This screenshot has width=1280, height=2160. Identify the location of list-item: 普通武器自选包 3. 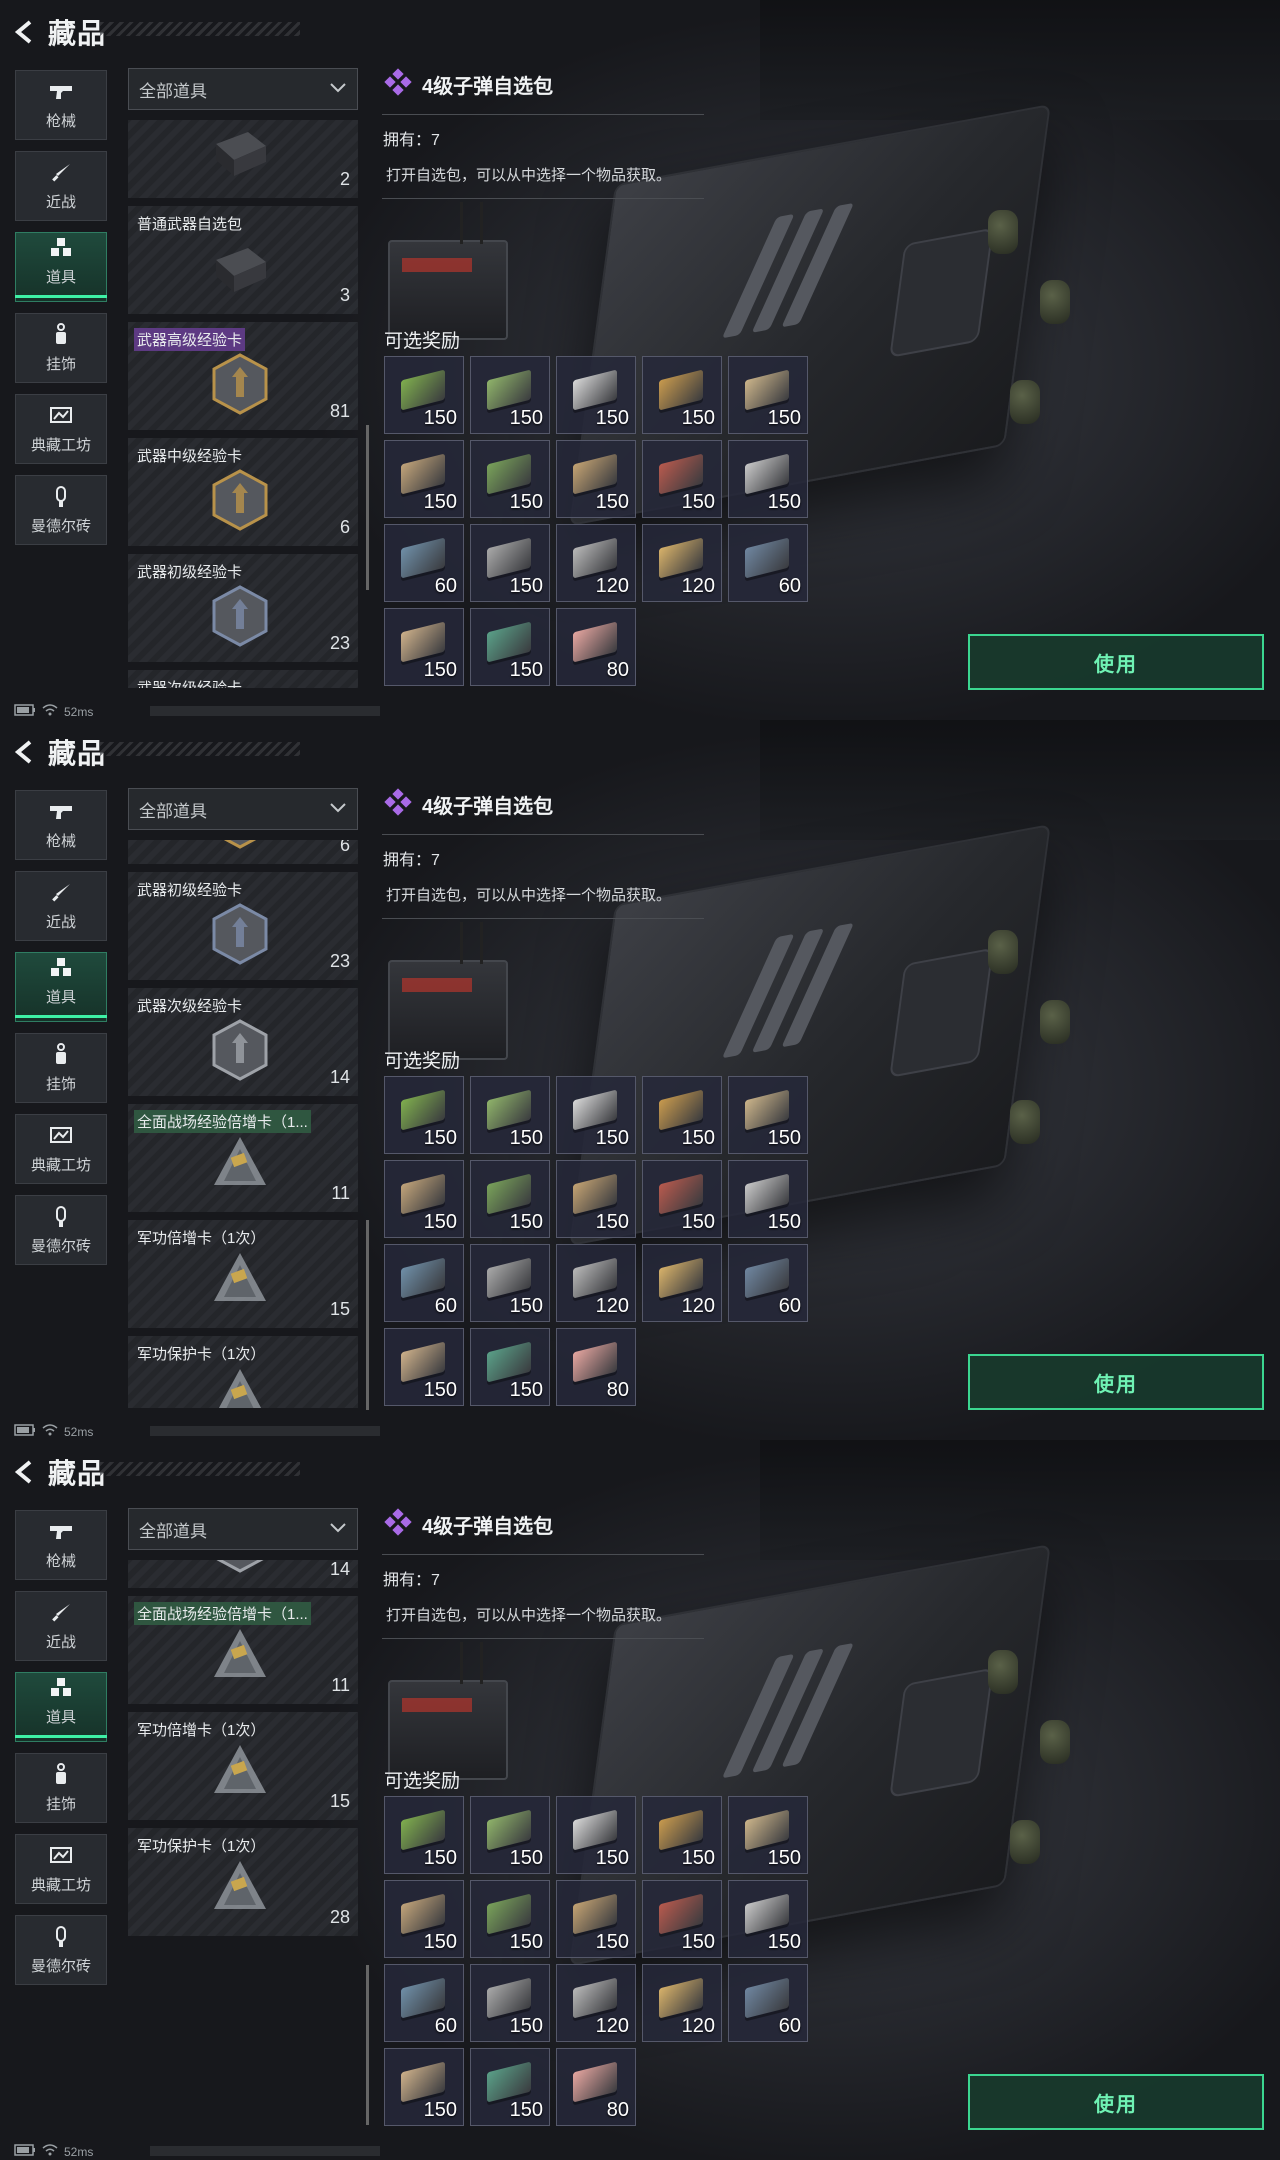
(243, 260).